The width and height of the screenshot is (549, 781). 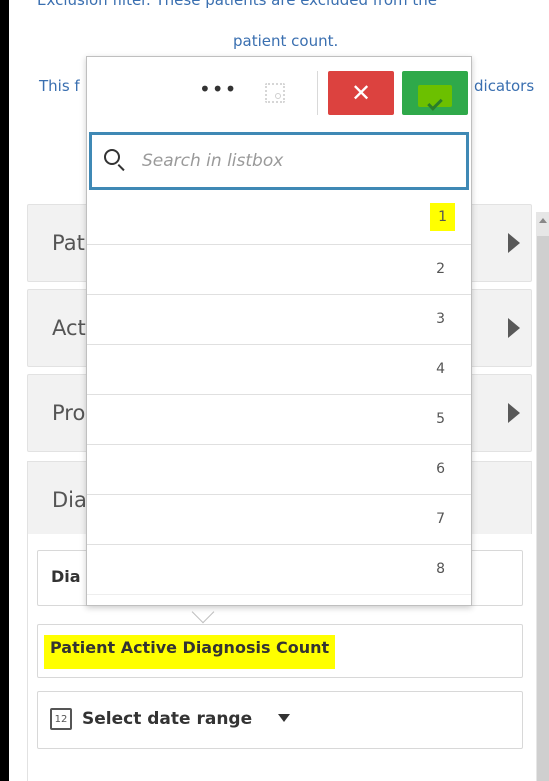 What do you see at coordinates (218, 89) in the screenshot?
I see `more-options-icon: •••` at bounding box center [218, 89].